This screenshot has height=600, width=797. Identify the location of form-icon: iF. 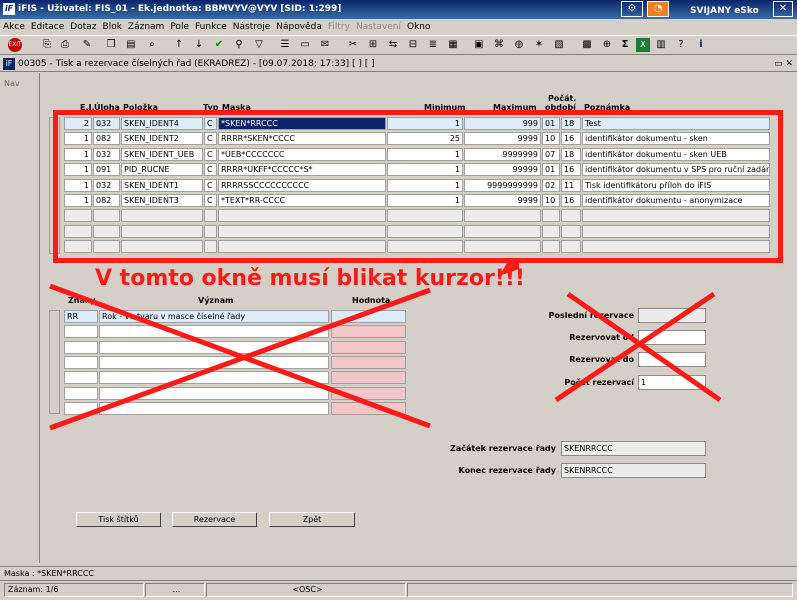
(9, 64).